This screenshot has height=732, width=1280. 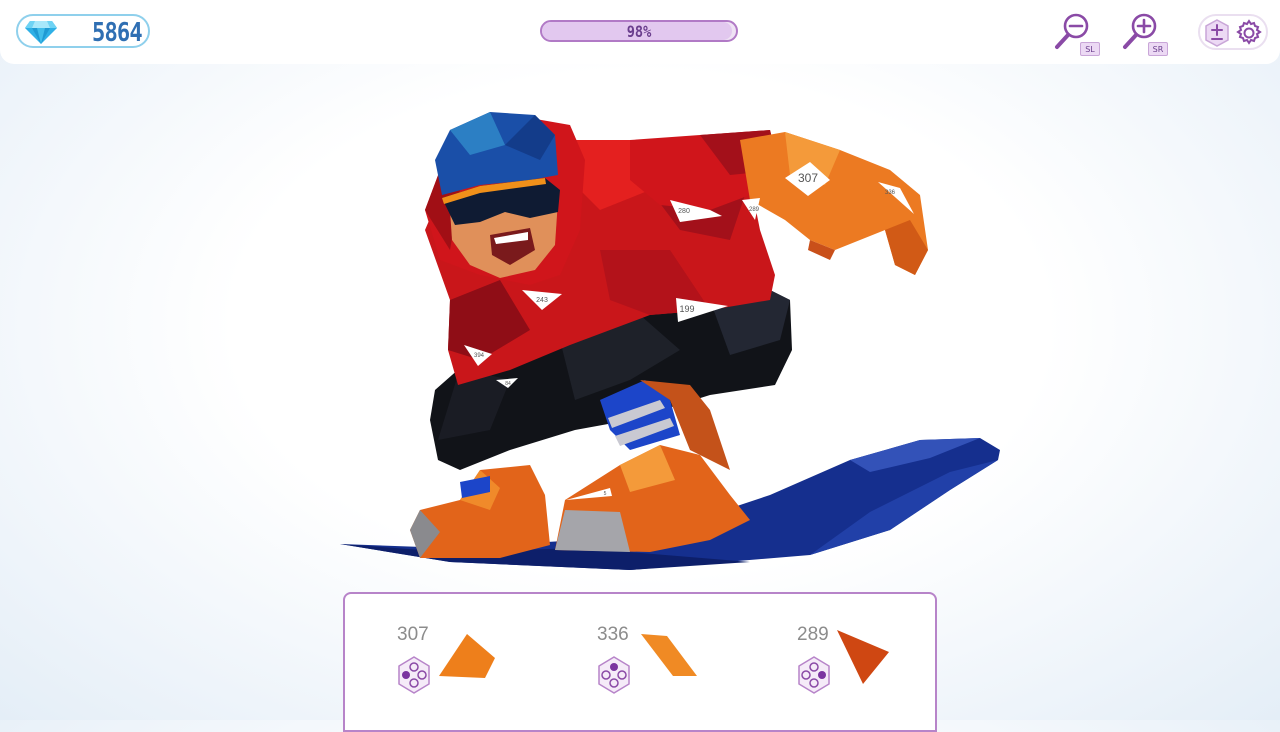 What do you see at coordinates (479, 356) in the screenshot?
I see `slot-label: 394` at bounding box center [479, 356].